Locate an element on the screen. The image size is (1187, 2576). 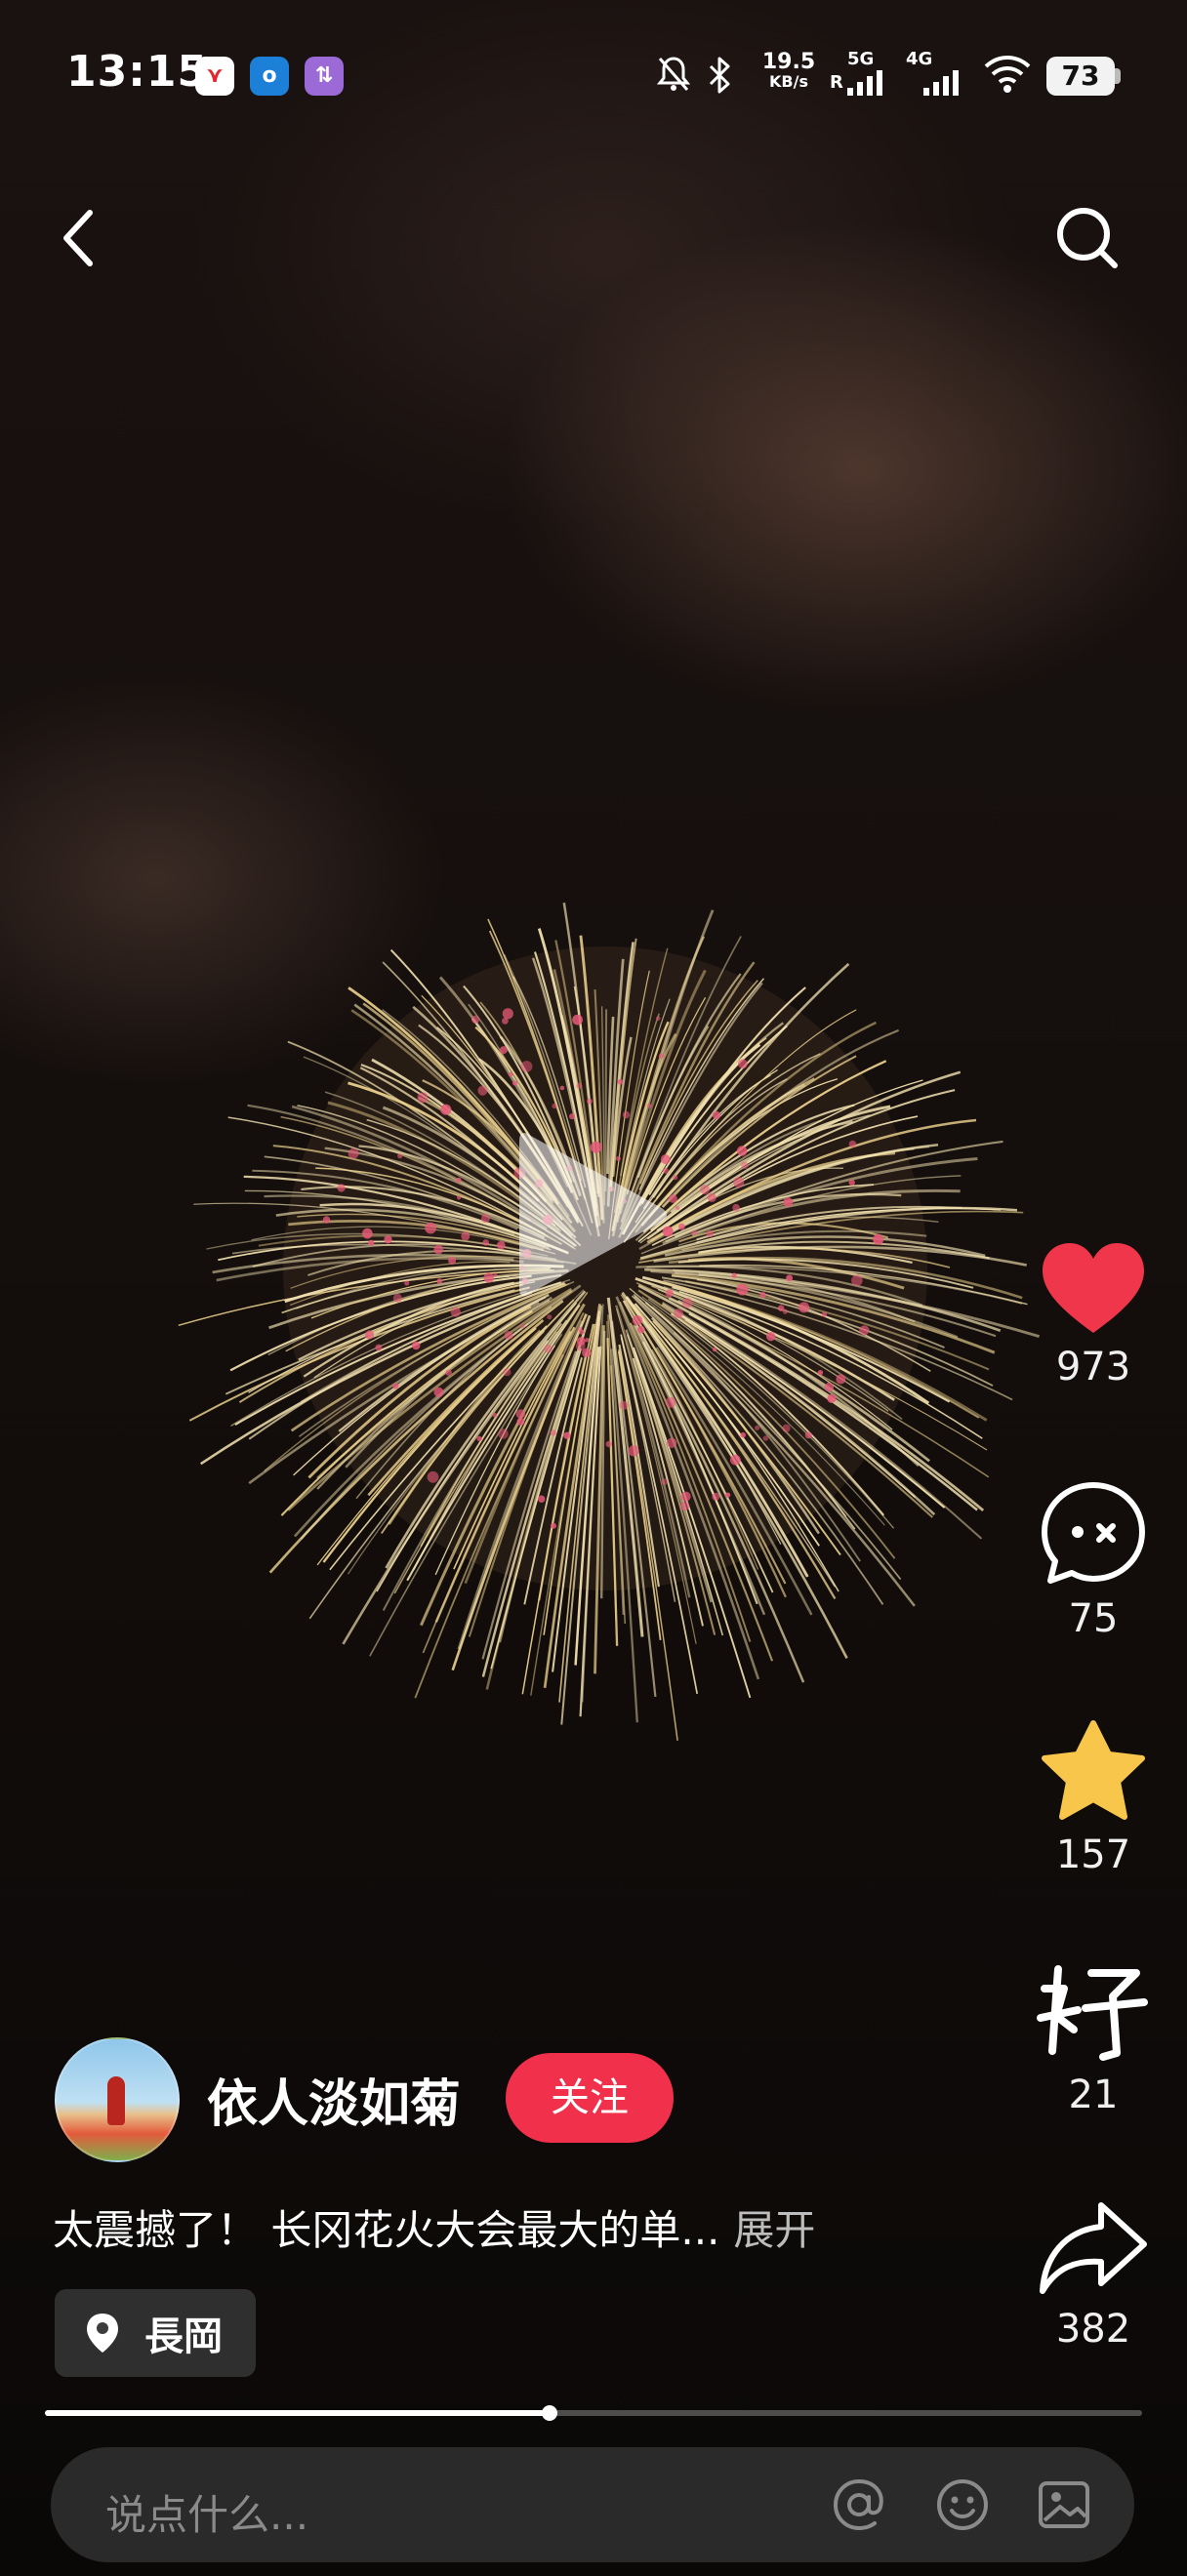
chevron-left-icon is located at coordinates (78, 238).